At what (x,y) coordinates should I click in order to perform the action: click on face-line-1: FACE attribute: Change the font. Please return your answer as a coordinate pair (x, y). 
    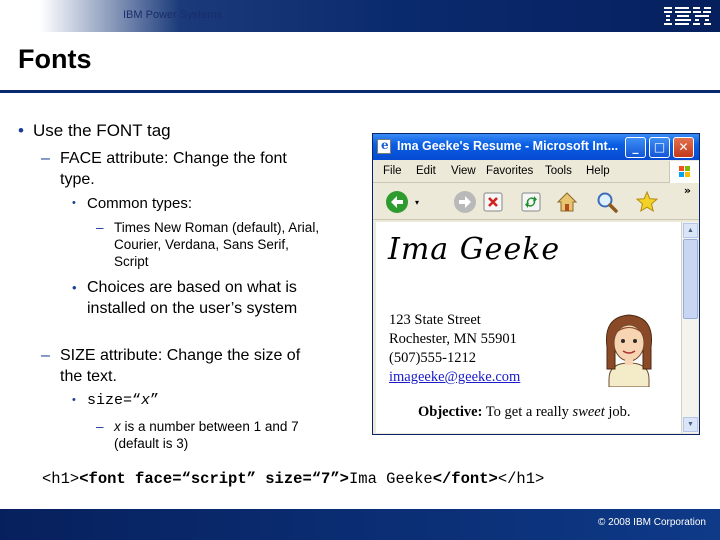
    Looking at the image, I should click on (173, 158).